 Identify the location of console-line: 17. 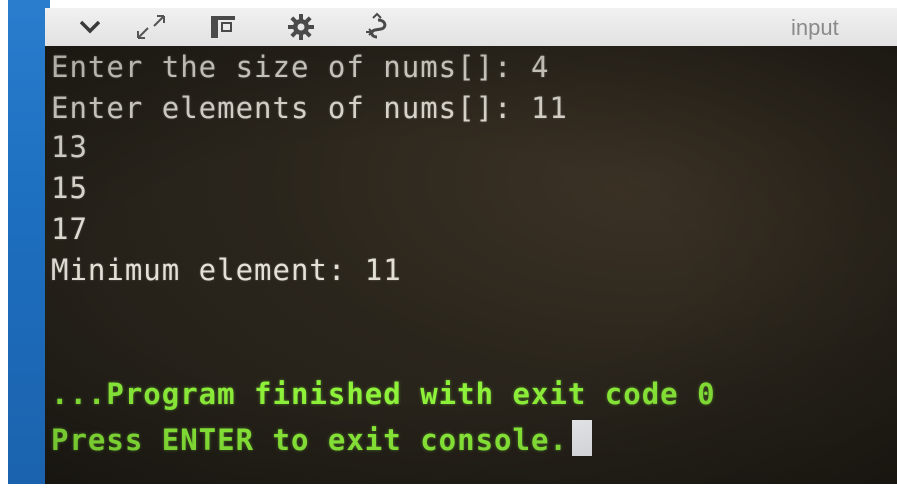
(69, 229).